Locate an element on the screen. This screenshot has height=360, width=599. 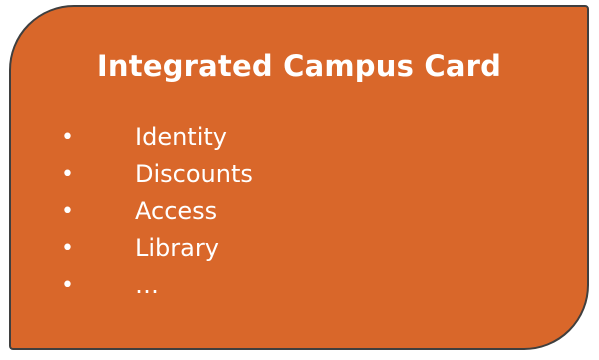
list-item-label: Identity is located at coordinates (181, 137).